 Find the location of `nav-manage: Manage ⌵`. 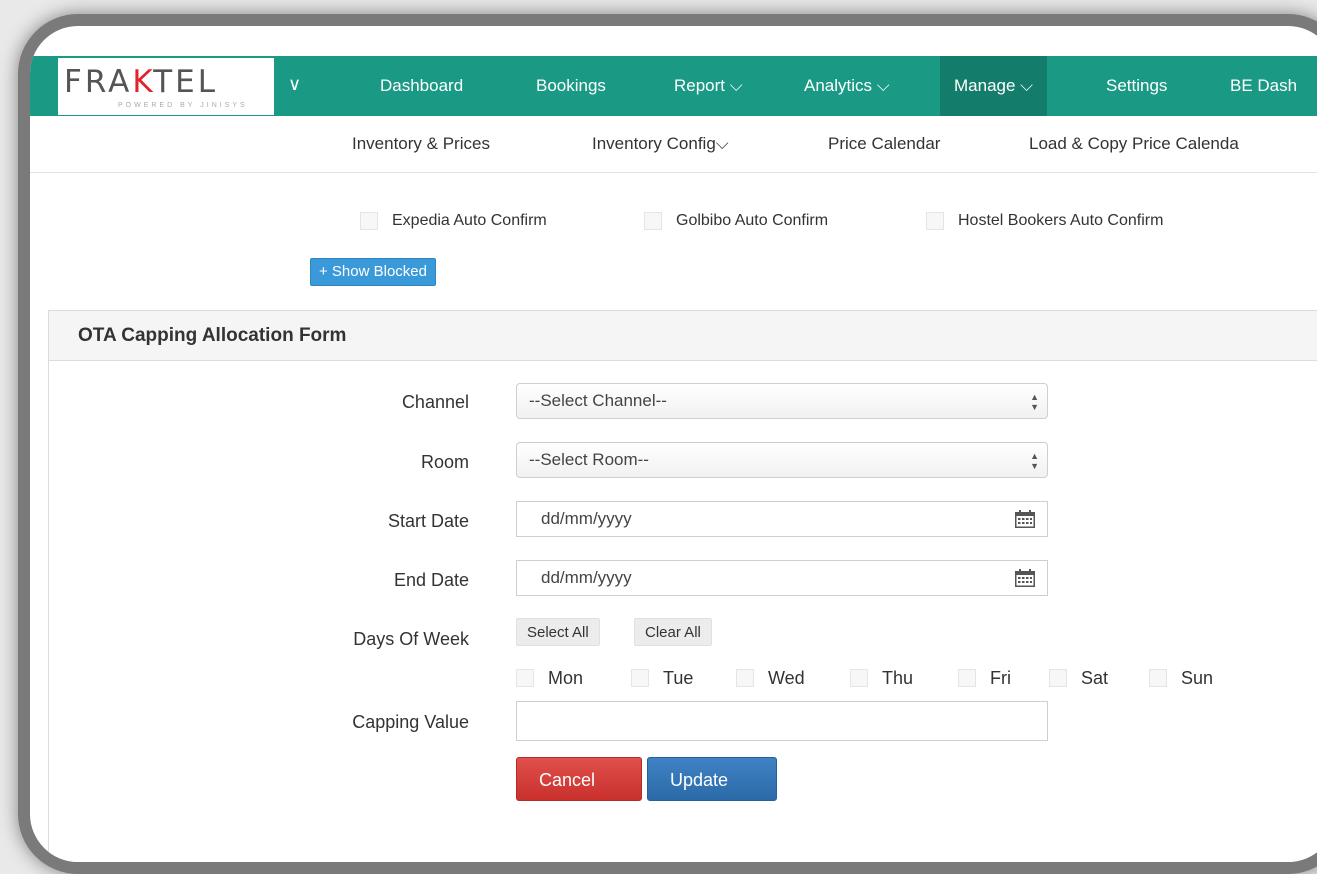

nav-manage: Manage ⌵ is located at coordinates (994, 86).